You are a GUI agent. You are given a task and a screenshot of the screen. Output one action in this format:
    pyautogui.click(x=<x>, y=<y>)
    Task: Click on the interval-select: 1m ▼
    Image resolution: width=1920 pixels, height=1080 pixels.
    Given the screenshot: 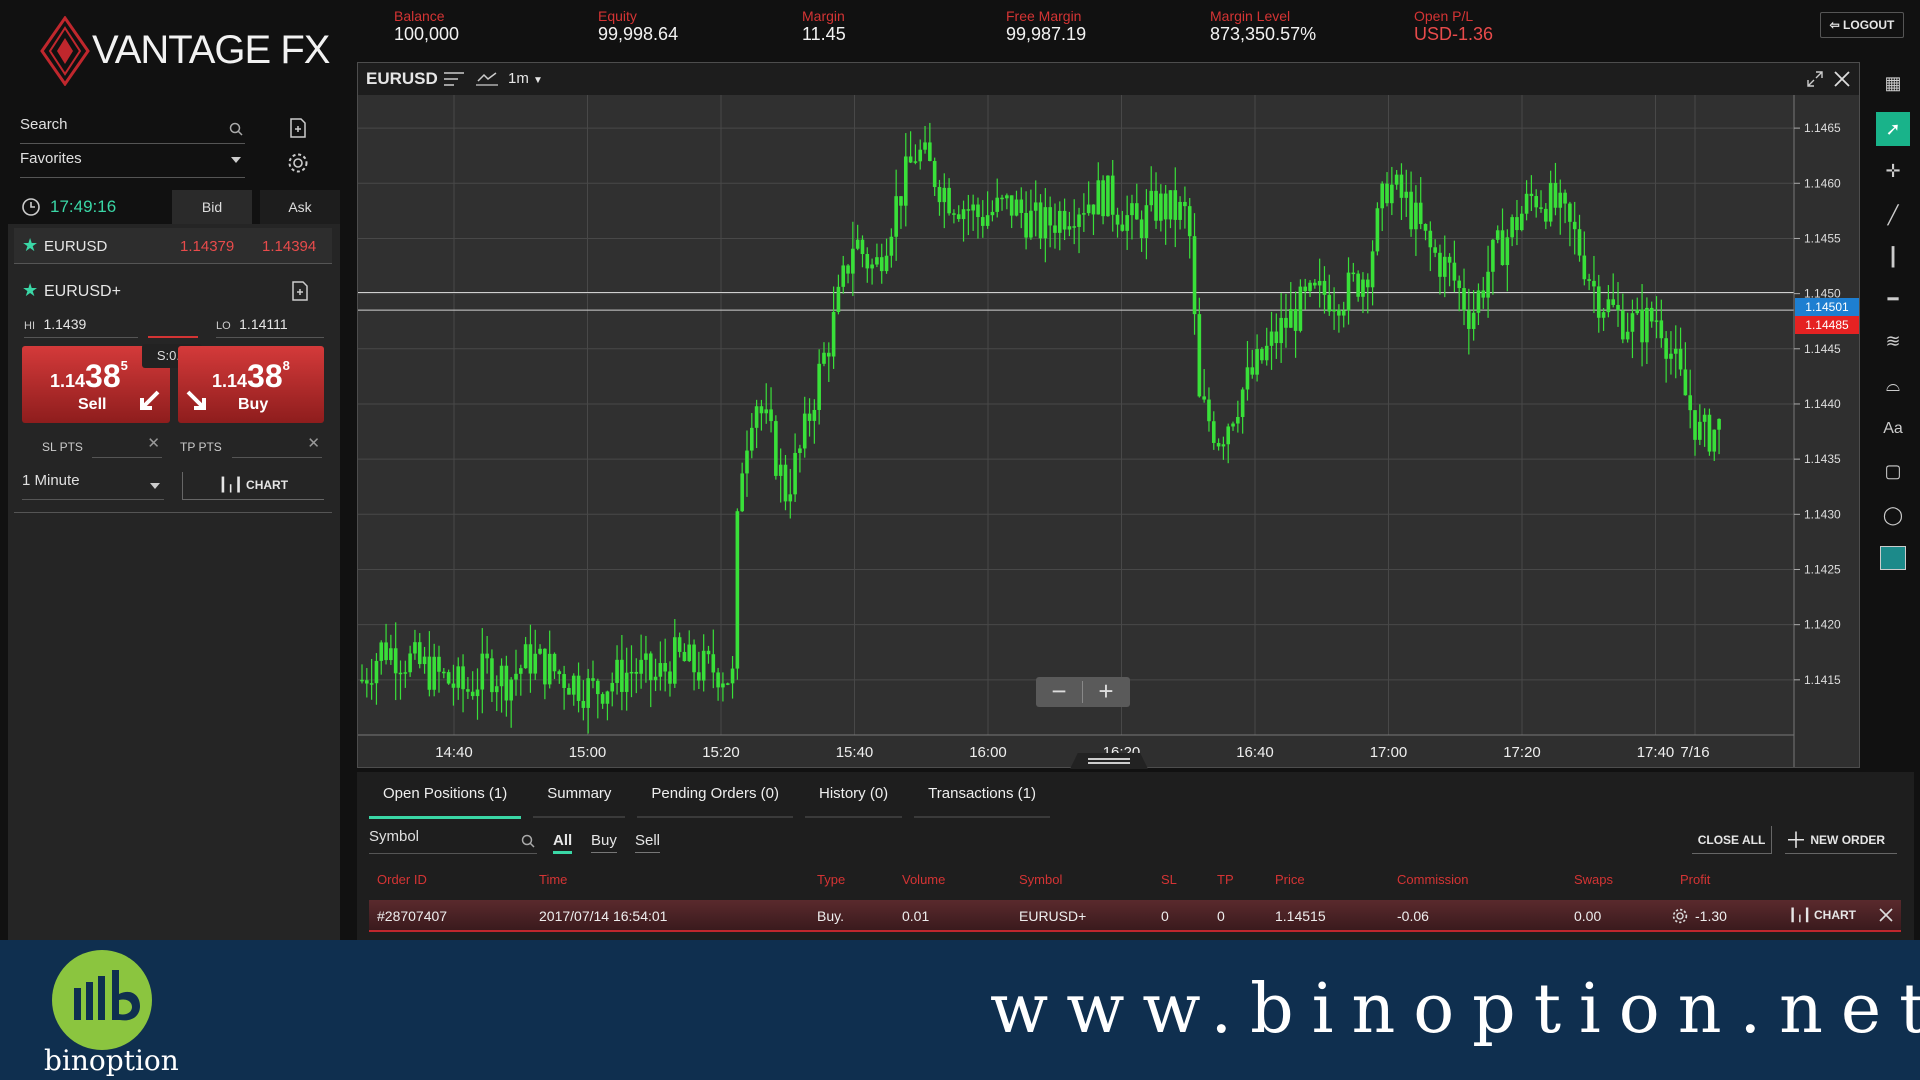 What is the action you would take?
    pyautogui.click(x=525, y=78)
    